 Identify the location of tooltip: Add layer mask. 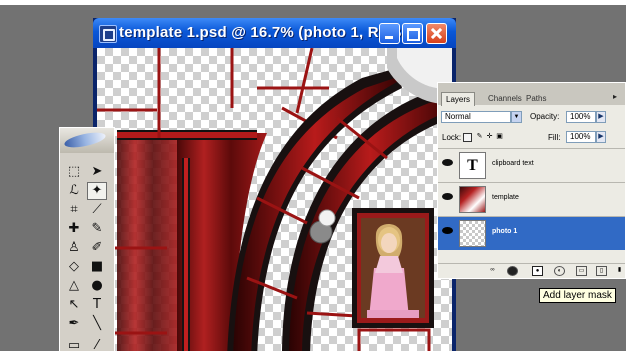
(577, 295).